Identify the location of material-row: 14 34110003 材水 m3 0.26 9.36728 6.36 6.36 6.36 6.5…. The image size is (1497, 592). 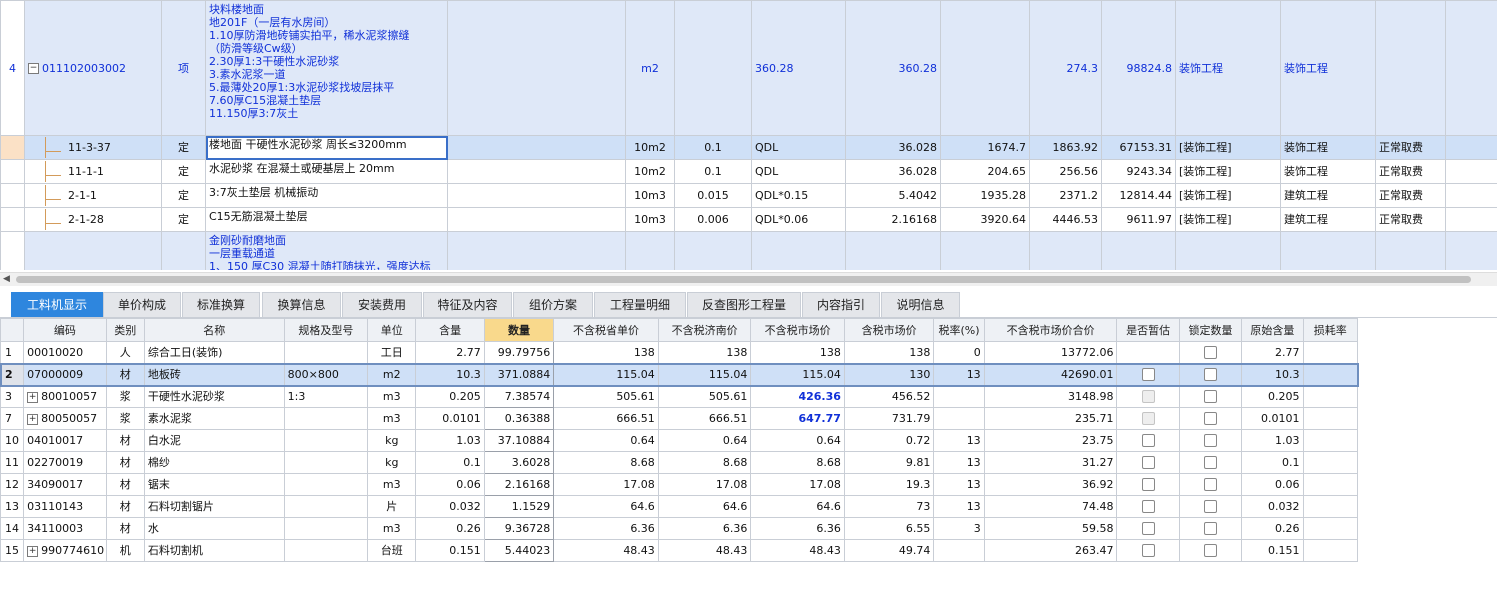
(679, 528).